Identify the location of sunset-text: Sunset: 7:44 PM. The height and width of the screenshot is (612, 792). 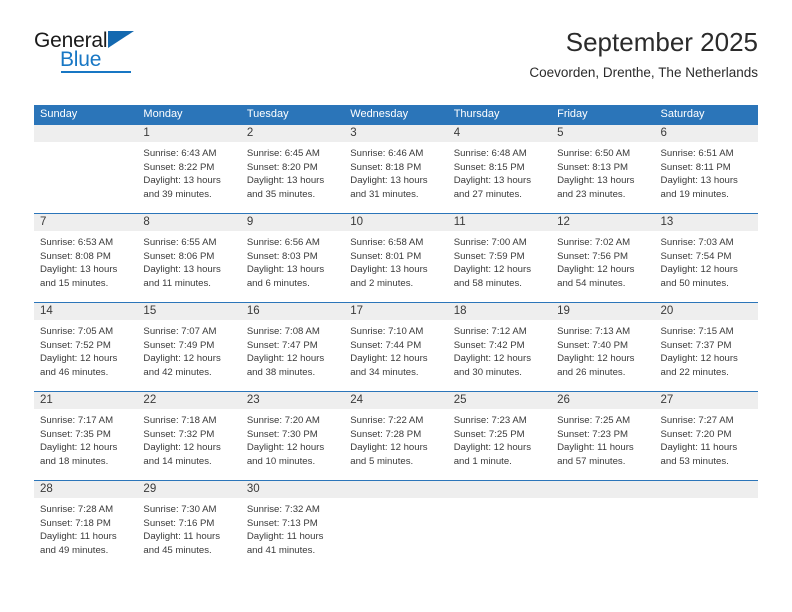
(386, 345).